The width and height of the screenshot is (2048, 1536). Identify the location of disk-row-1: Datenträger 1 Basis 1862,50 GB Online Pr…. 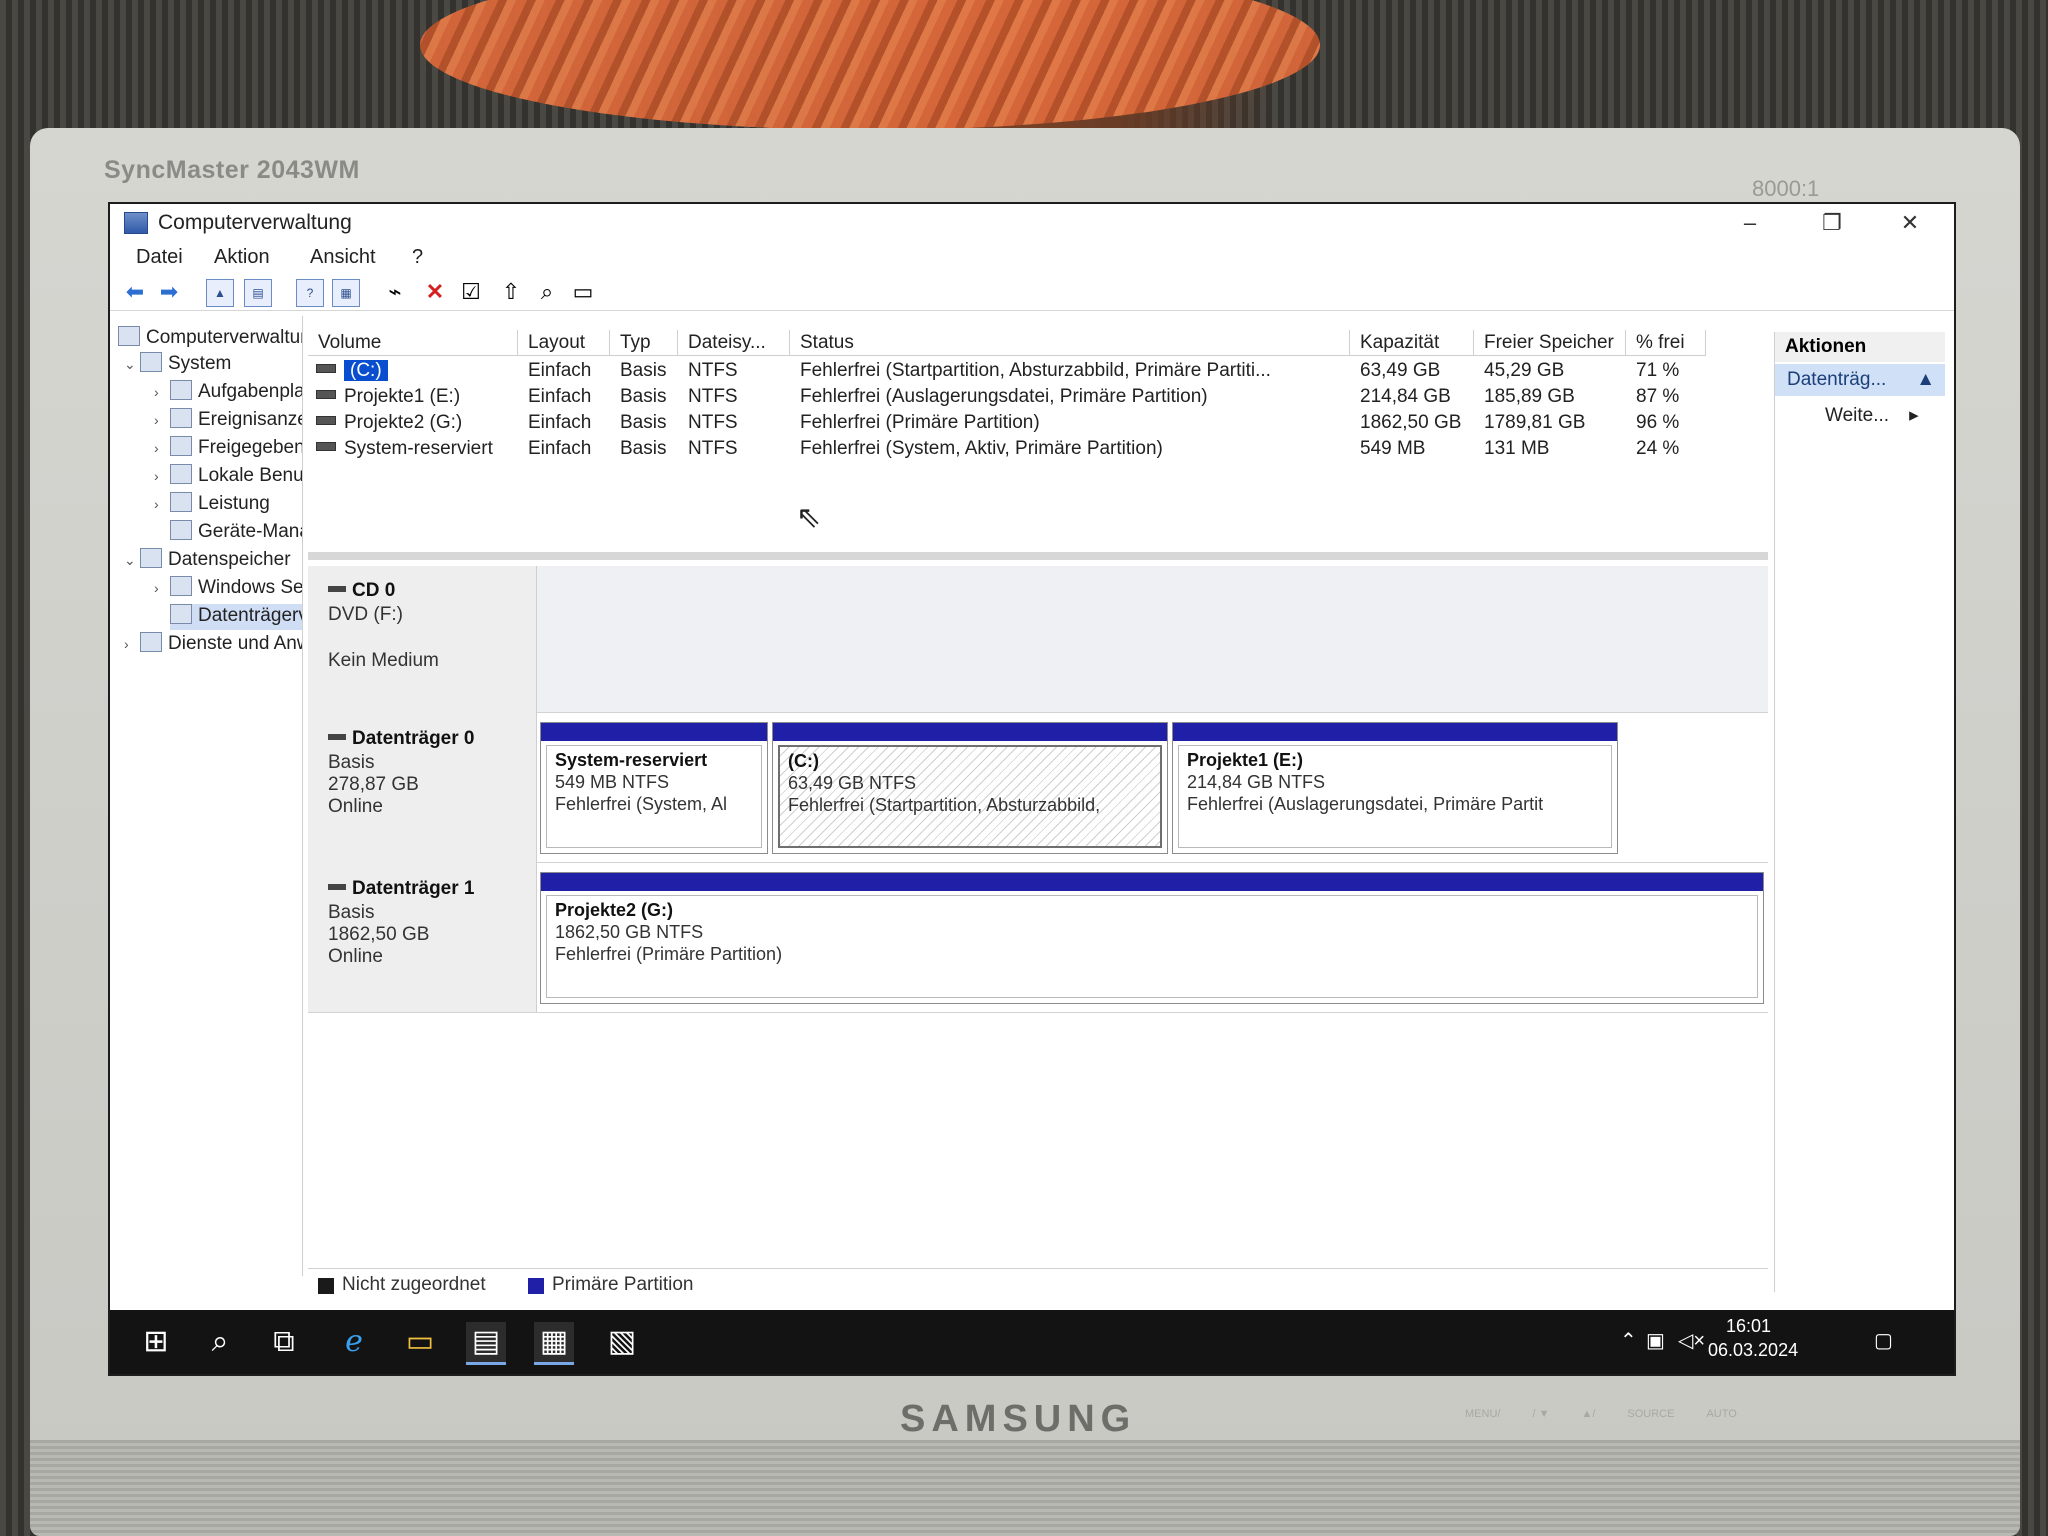
(1038, 937).